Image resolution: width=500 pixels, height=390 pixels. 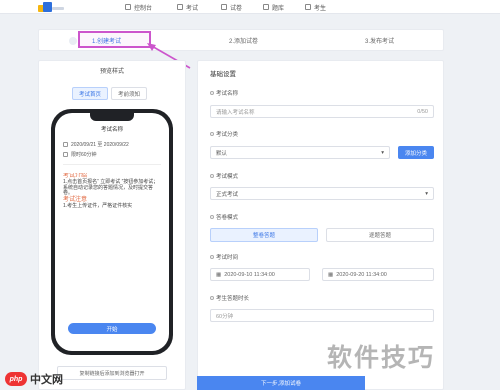 What do you see at coordinates (112, 328) in the screenshot?
I see `start-exam-button: 开始` at bounding box center [112, 328].